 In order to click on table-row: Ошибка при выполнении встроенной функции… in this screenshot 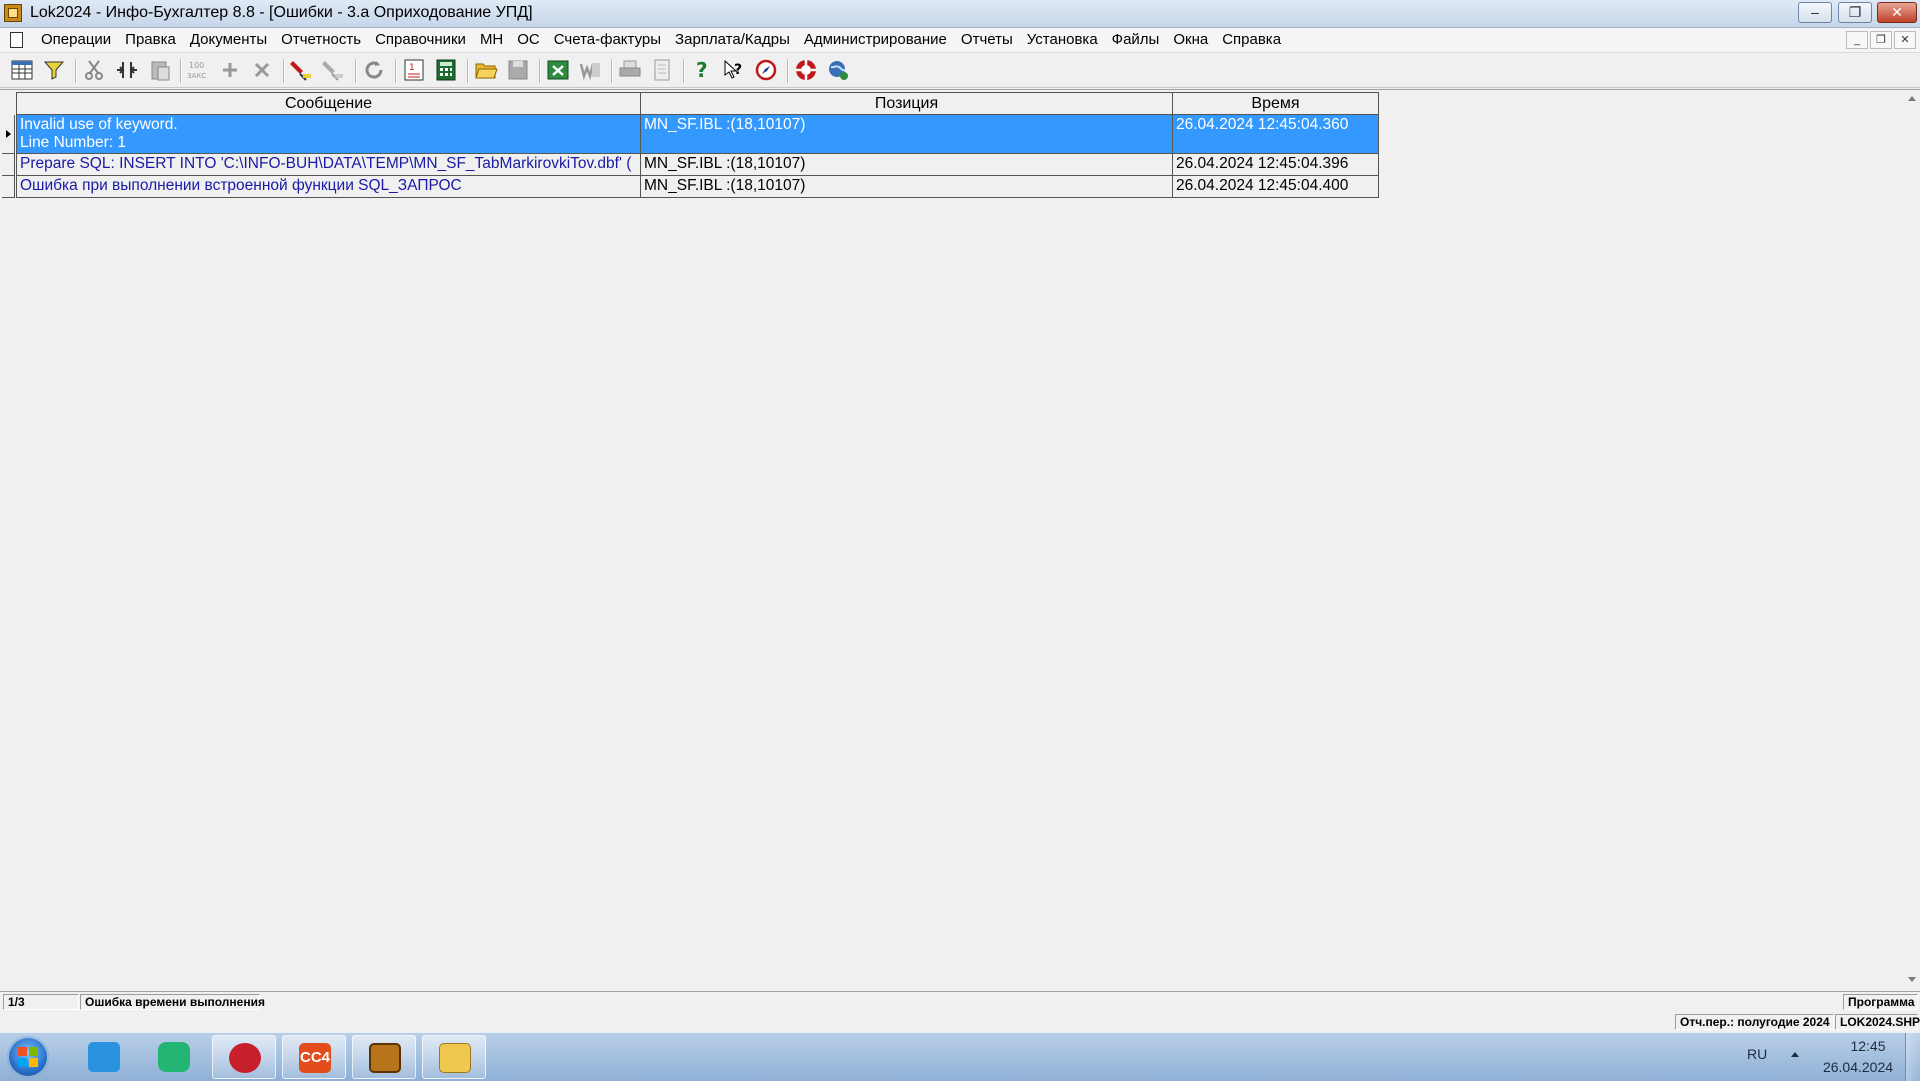, I will do `click(697, 187)`.